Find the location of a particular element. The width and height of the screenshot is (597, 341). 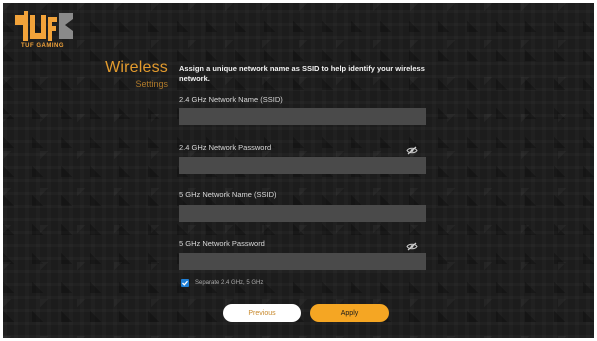

separate-bands-checkbox is located at coordinates (185, 283).